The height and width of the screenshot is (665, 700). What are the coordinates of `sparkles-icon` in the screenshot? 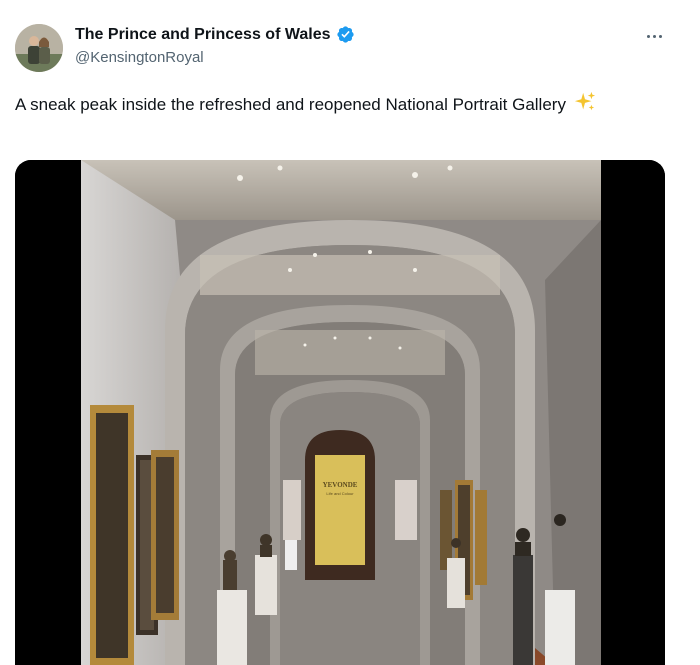 It's located at (585, 106).